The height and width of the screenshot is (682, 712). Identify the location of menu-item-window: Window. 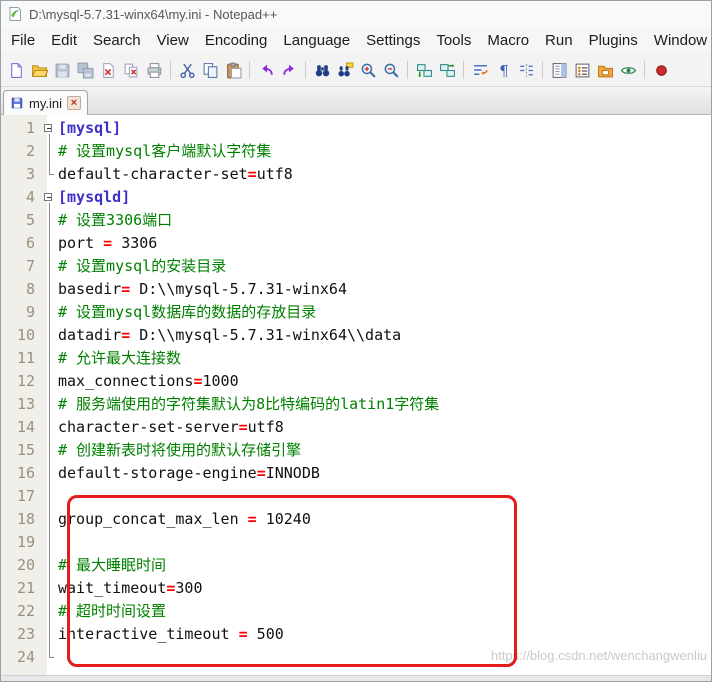
(678, 40).